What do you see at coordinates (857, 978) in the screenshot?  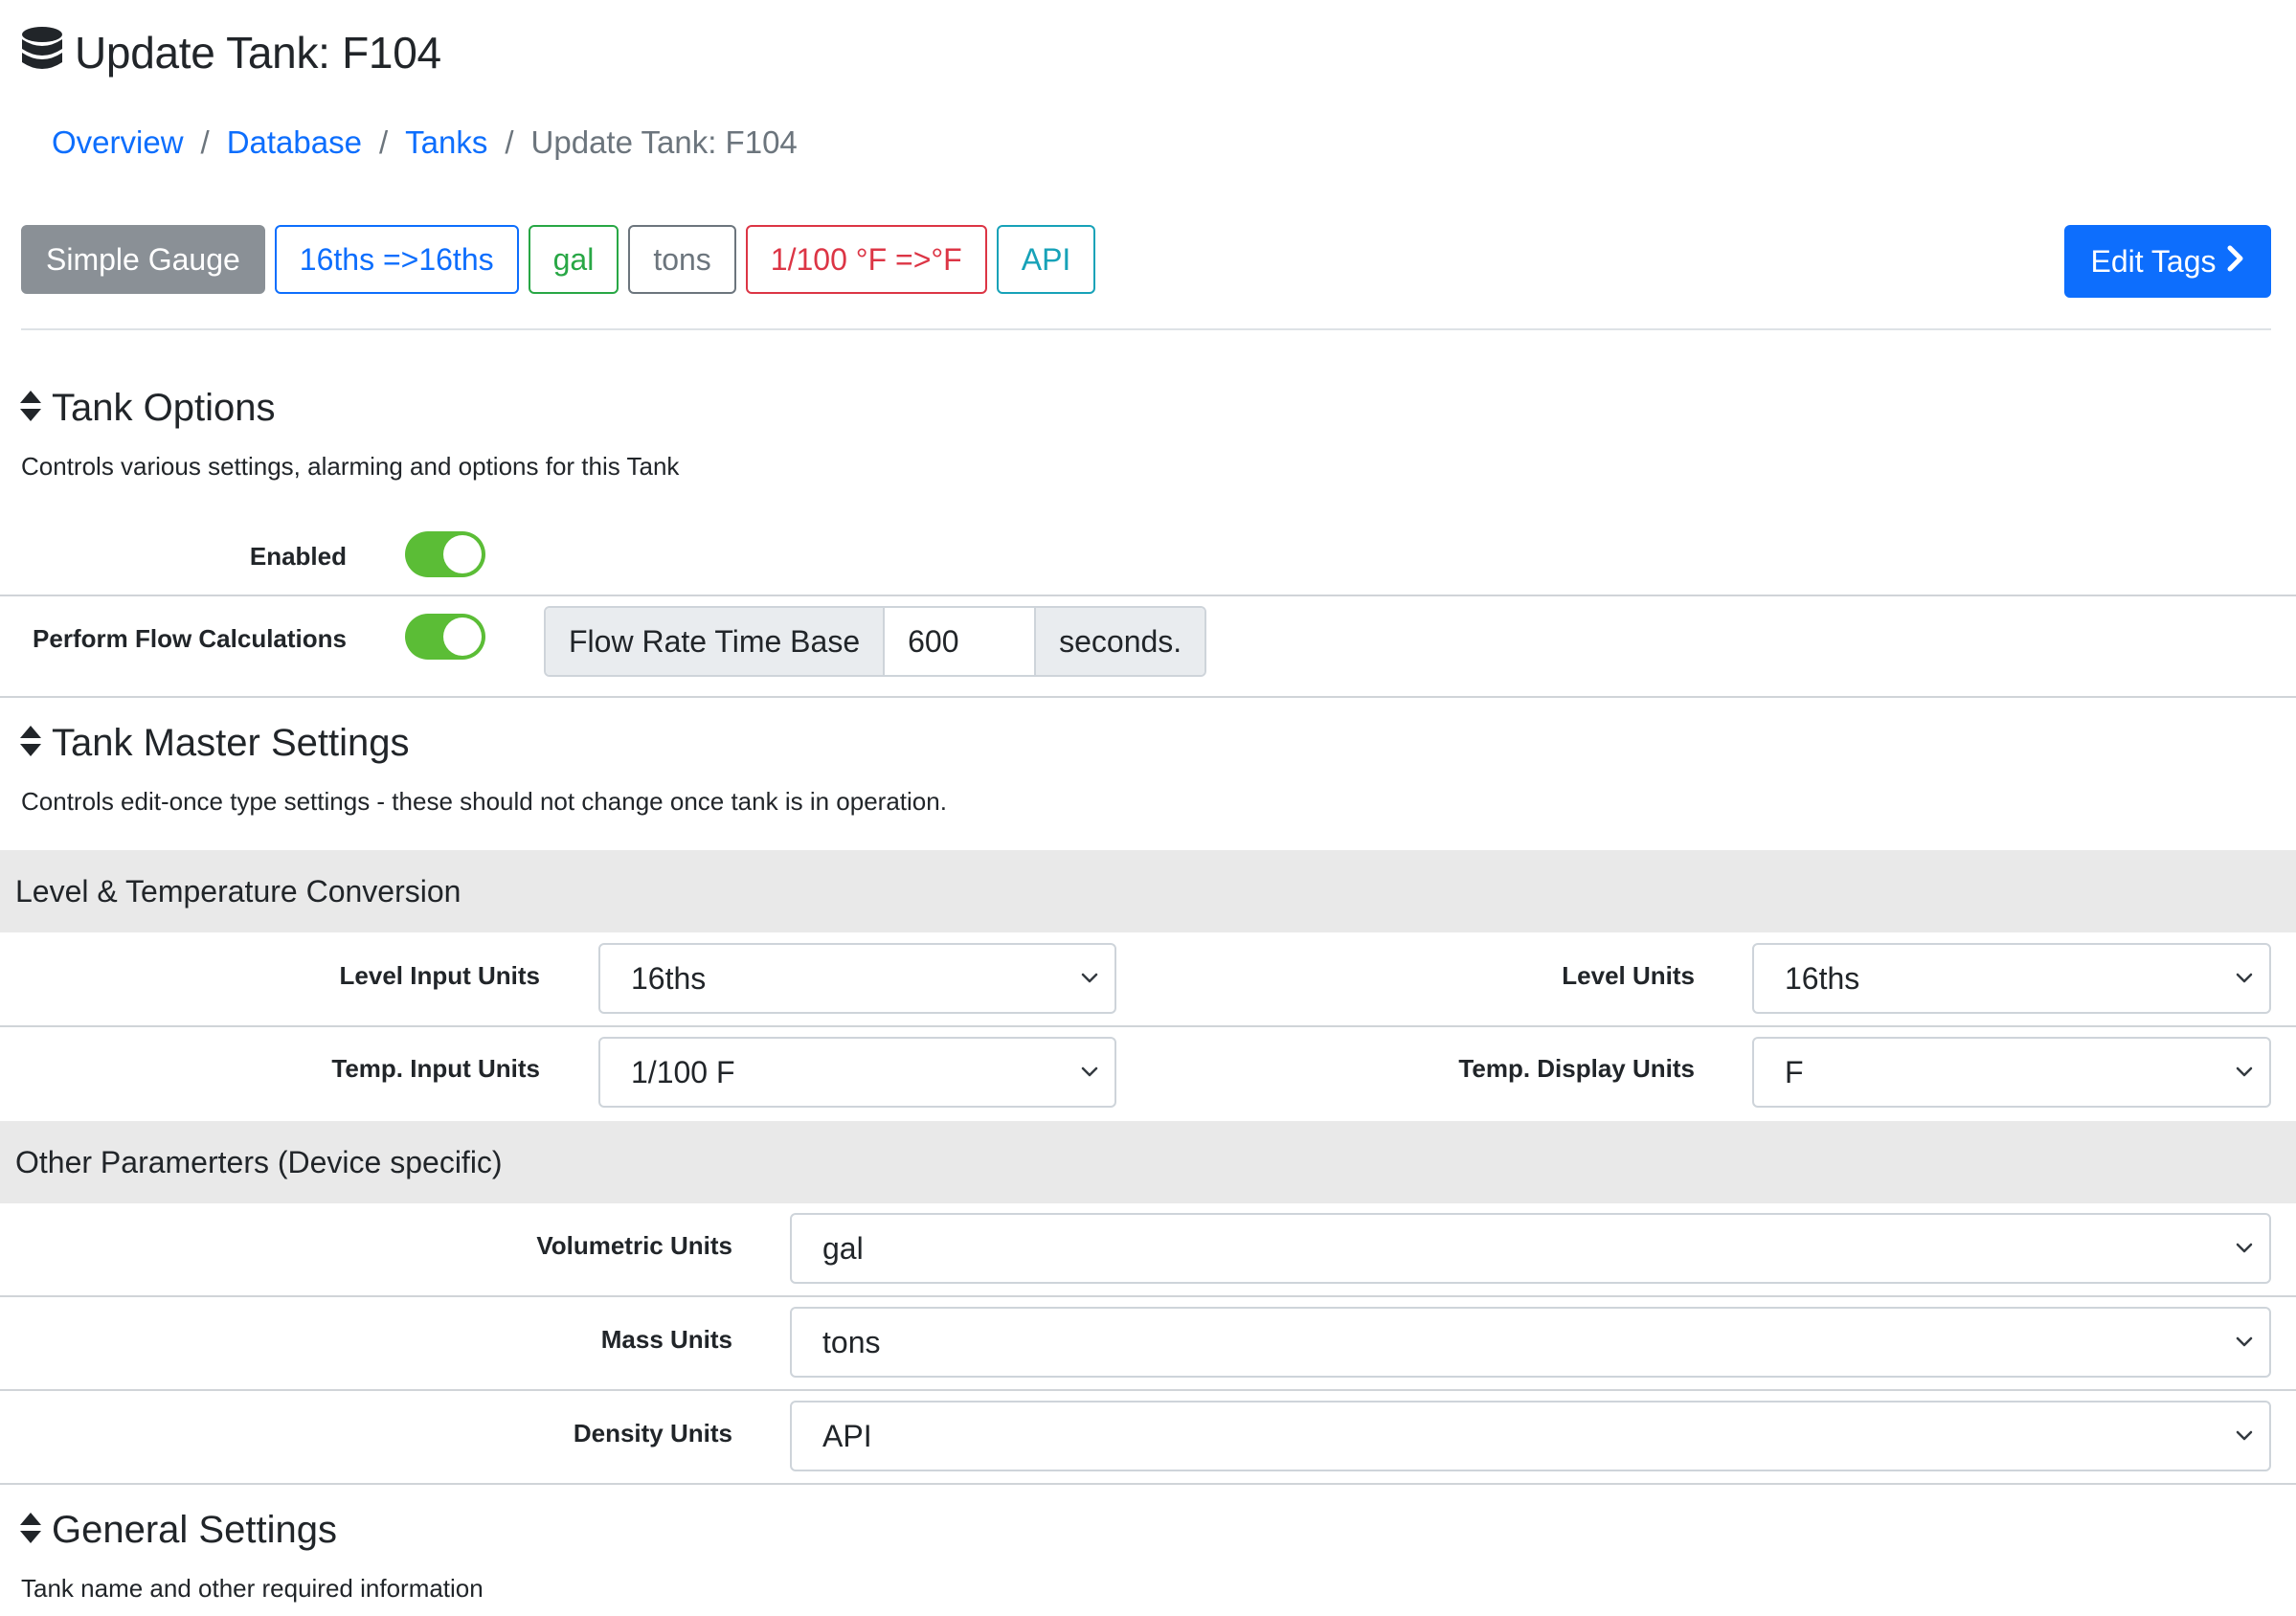 I see `level-input-units-select: 16ths` at bounding box center [857, 978].